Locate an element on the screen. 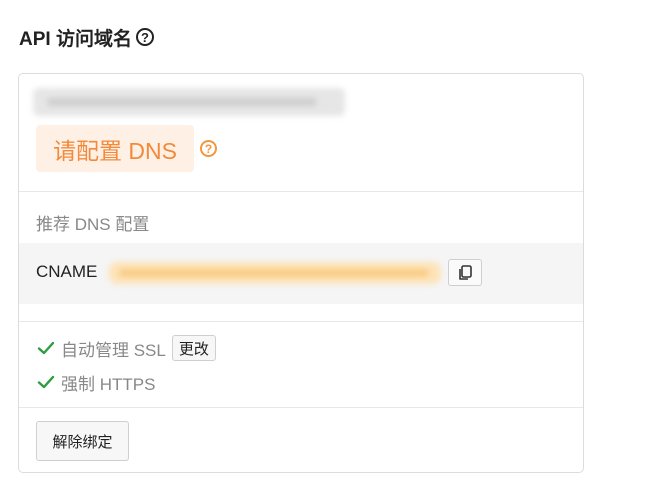 This screenshot has height=482, width=647. option-force-https-label: 强制 HTTPS is located at coordinates (108, 384).